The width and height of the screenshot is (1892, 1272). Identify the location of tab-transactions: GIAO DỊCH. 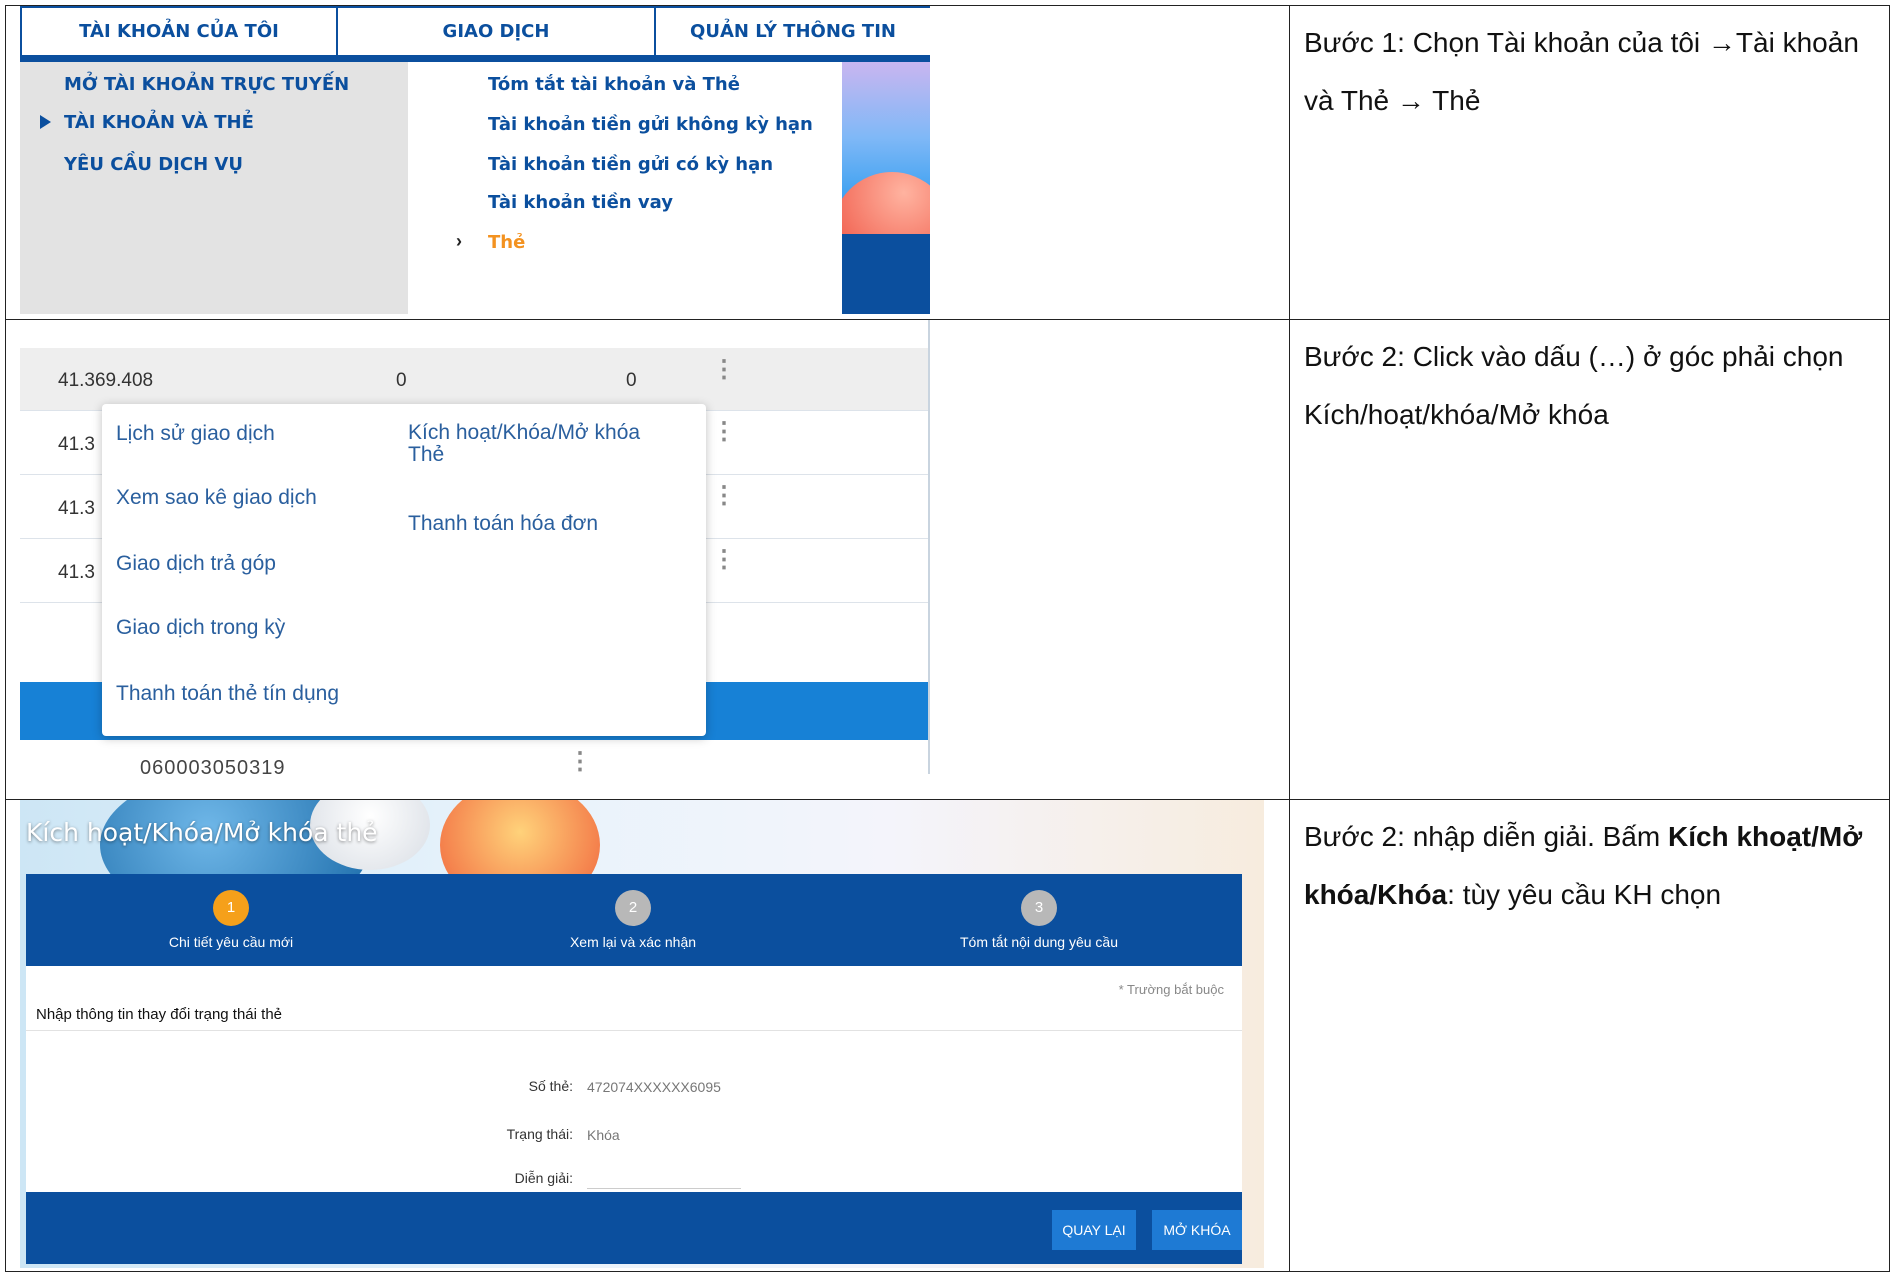
(497, 30).